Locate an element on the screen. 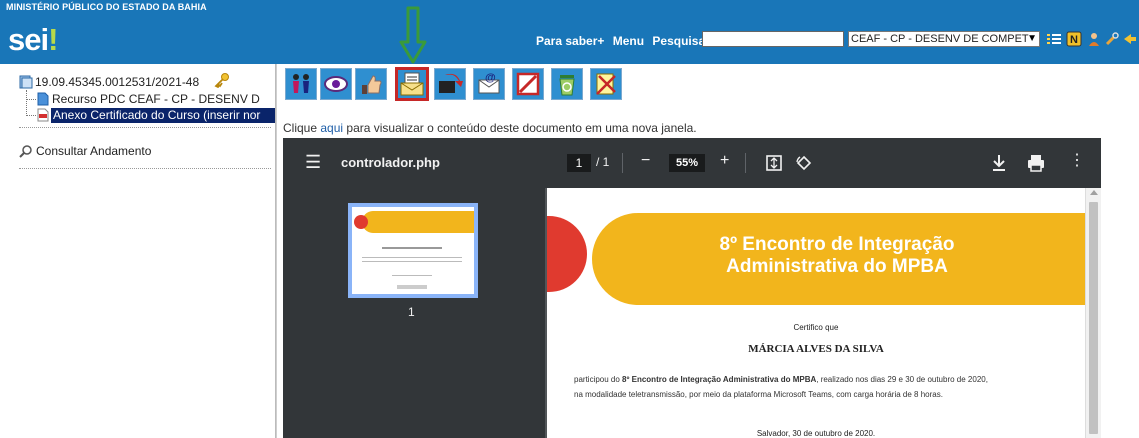 This screenshot has width=1139, height=438. link-para-saber: Para saber+ is located at coordinates (570, 41).